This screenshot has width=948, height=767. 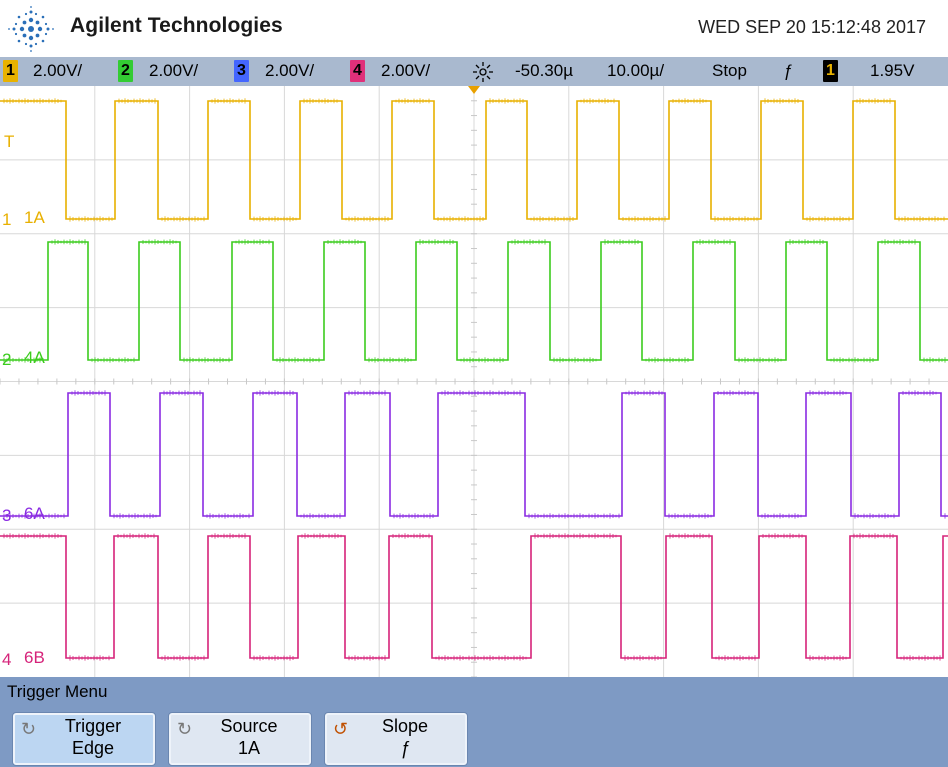 I want to click on softkey-value: 1A, so click(x=249, y=748).